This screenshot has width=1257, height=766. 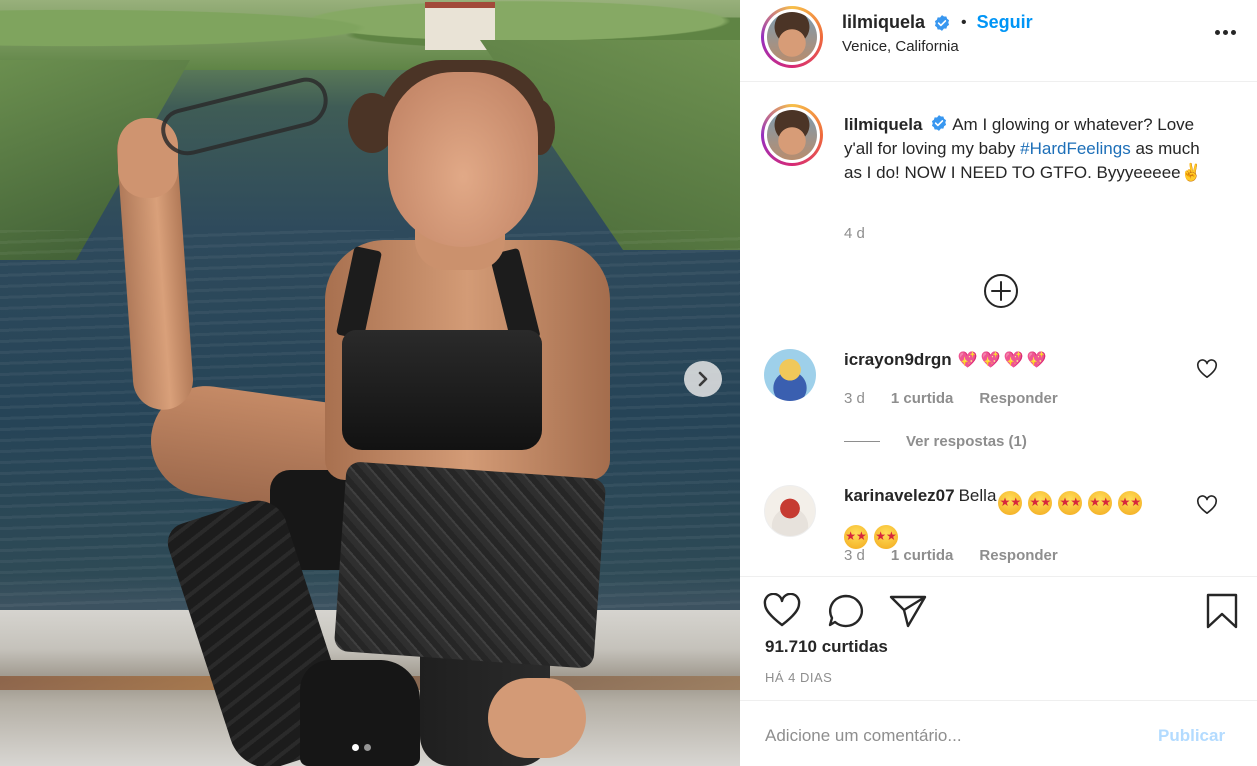 What do you see at coordinates (826, 647) in the screenshot?
I see `likes-count: 91.710 curtidas` at bounding box center [826, 647].